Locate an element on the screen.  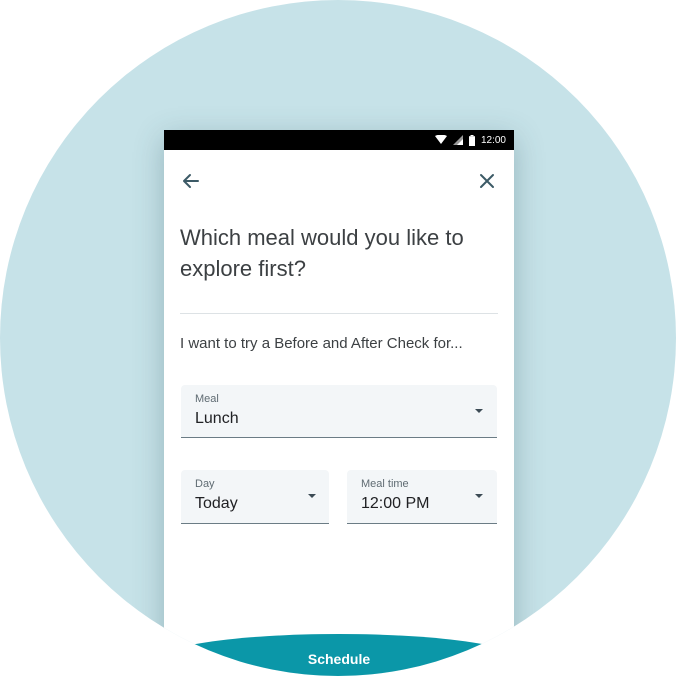
meal-time-dropdown: Meal time 12:00 PM is located at coordinates (422, 497).